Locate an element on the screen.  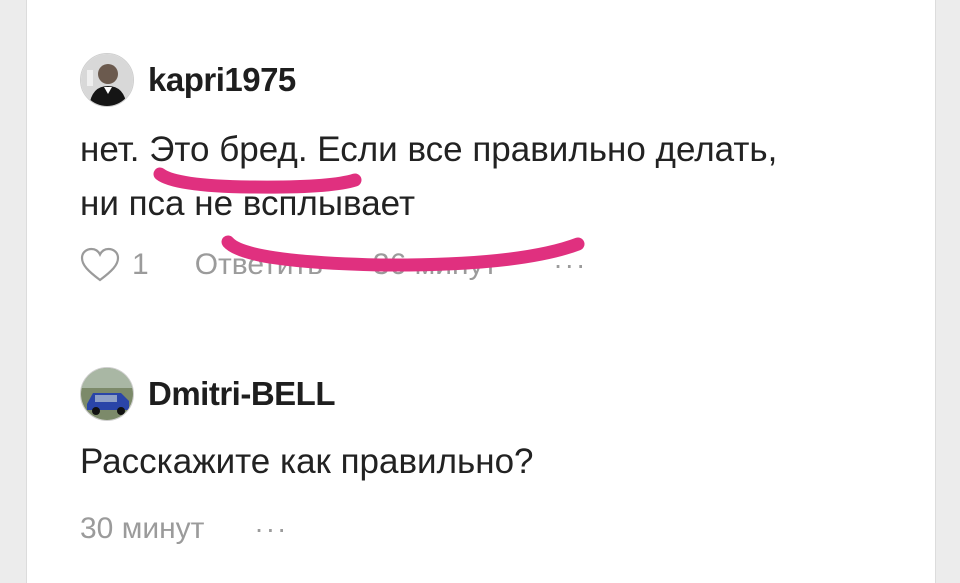
comment-text-line: Расскажите как правильно? is located at coordinates (307, 461).